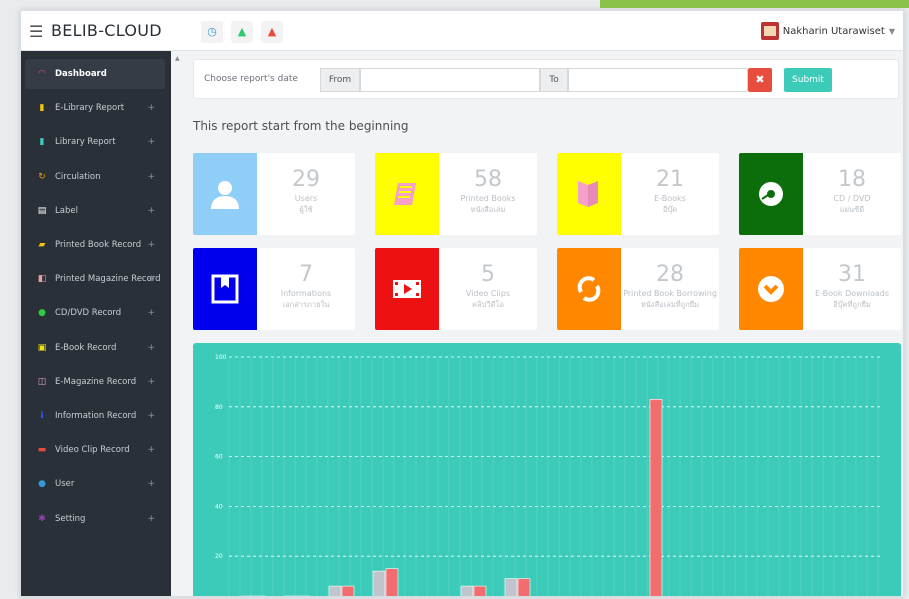  Describe the element at coordinates (306, 289) in the screenshot. I see `stat-body: 7 Informations เอกสารภายใน` at that location.